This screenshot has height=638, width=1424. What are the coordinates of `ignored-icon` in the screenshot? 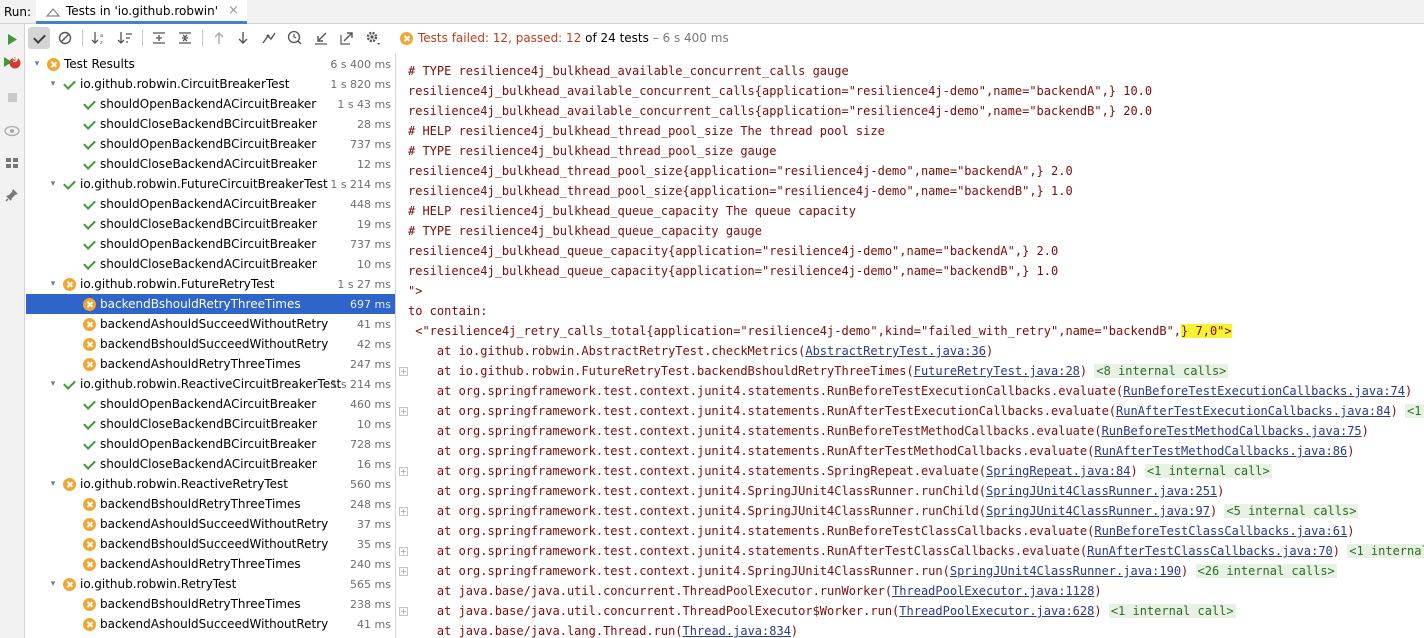 It's located at (65, 38).